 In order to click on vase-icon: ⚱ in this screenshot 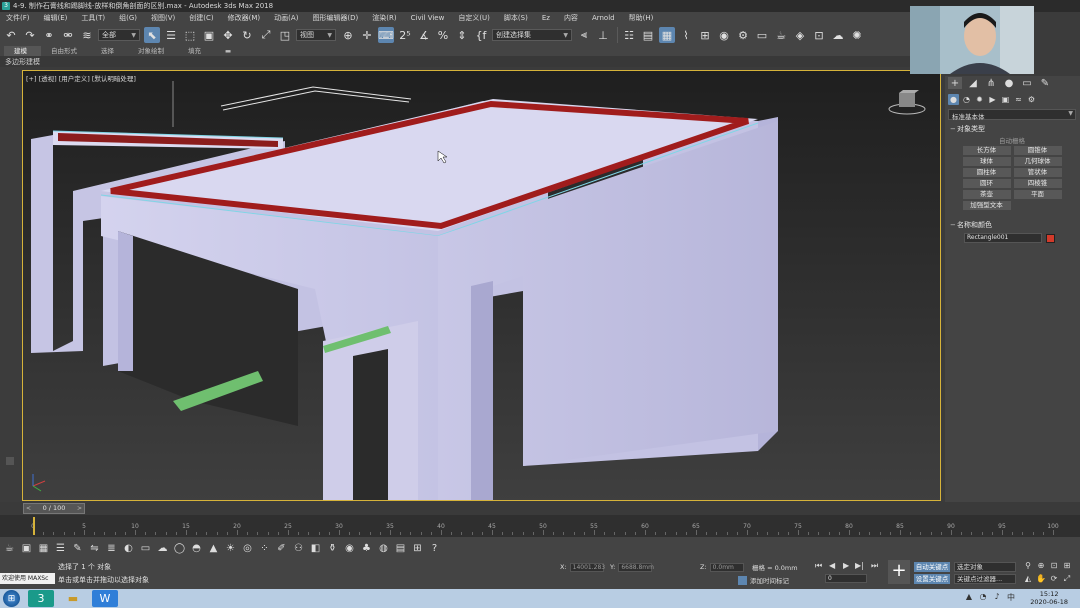, I will do `click(332, 548)`.